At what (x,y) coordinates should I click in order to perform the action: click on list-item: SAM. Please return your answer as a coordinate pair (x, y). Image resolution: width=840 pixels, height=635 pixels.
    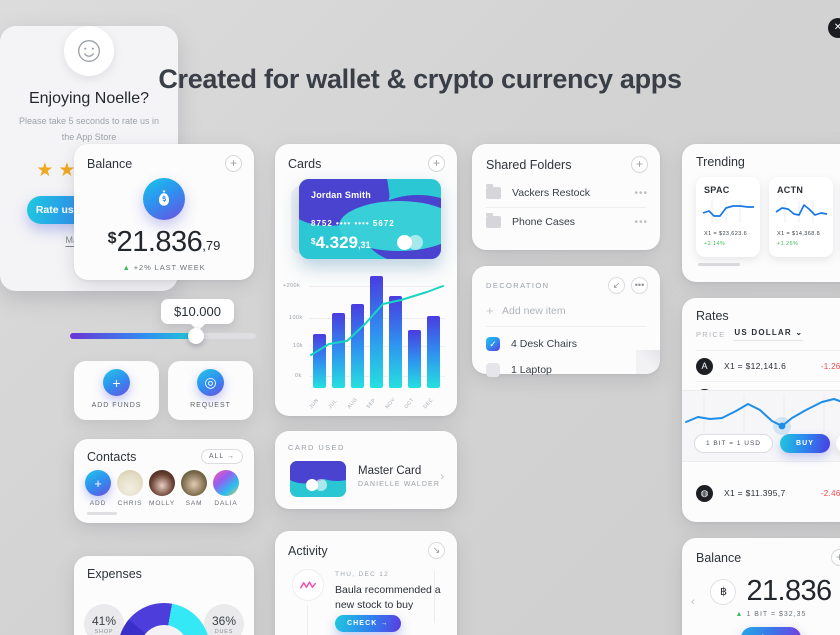
    Looking at the image, I should click on (194, 488).